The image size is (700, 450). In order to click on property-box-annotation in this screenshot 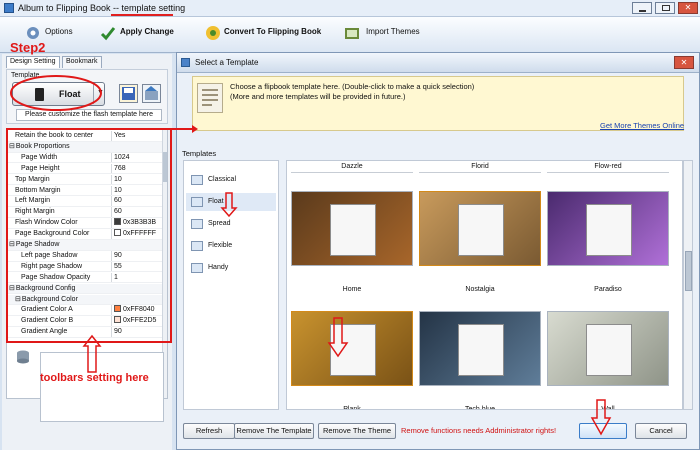, I will do `click(89, 235)`.